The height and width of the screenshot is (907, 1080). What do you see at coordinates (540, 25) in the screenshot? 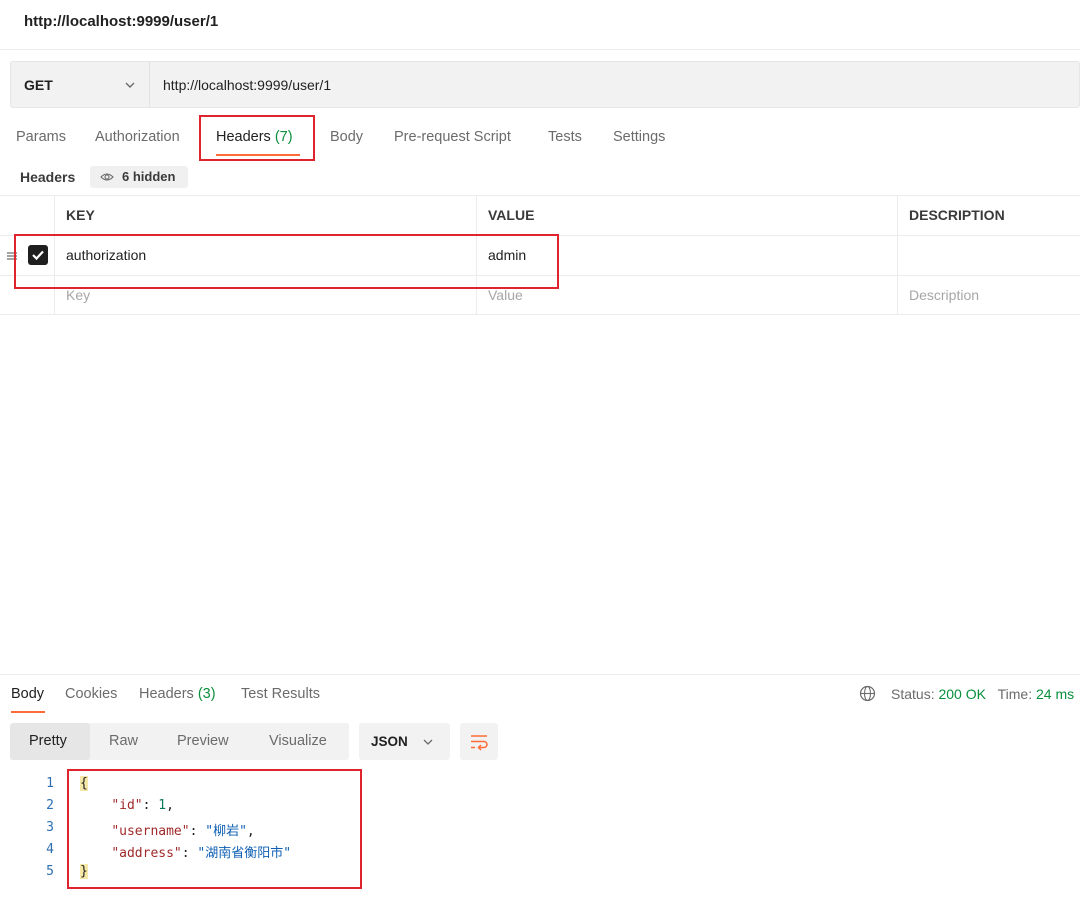
I see `window-title-bar: http://localhost:9999/user/1` at bounding box center [540, 25].